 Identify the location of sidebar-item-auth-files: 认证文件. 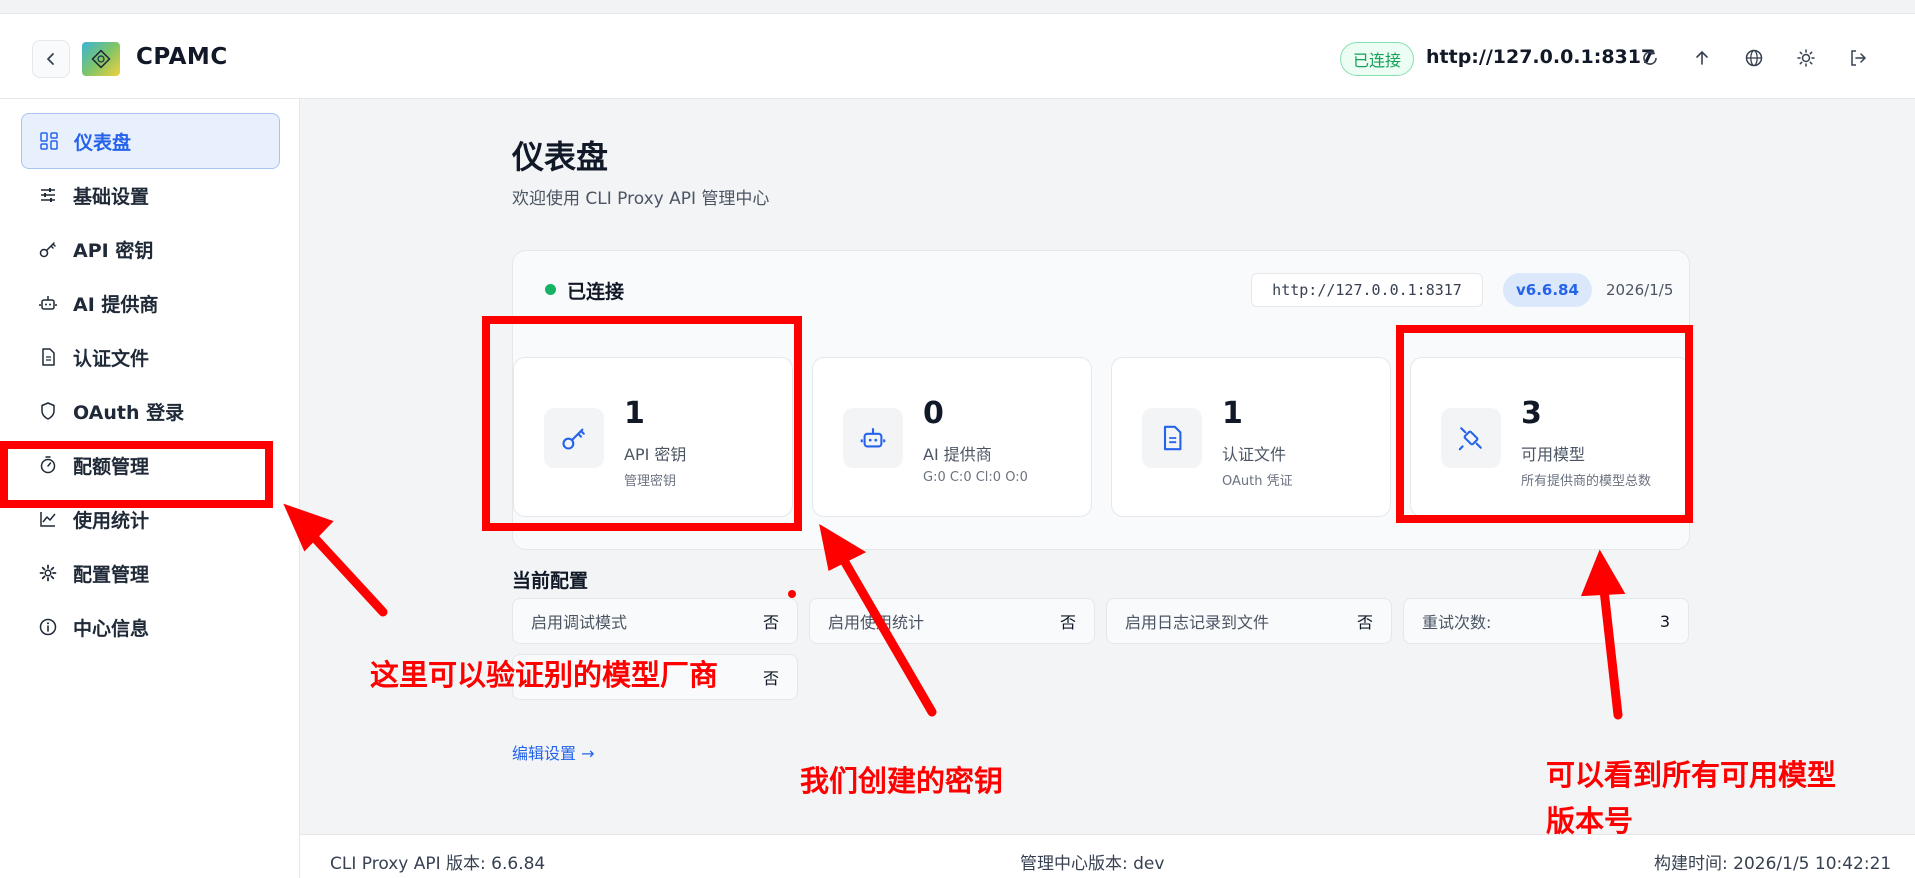
(150, 357).